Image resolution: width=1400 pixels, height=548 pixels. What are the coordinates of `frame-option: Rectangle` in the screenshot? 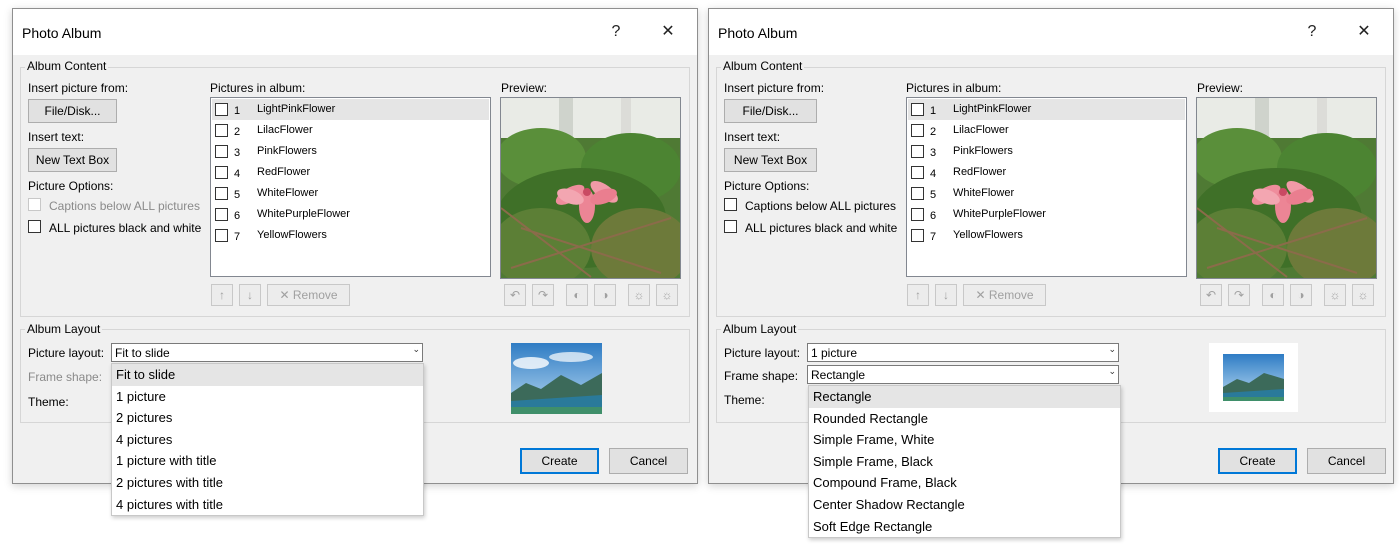 It's located at (964, 397).